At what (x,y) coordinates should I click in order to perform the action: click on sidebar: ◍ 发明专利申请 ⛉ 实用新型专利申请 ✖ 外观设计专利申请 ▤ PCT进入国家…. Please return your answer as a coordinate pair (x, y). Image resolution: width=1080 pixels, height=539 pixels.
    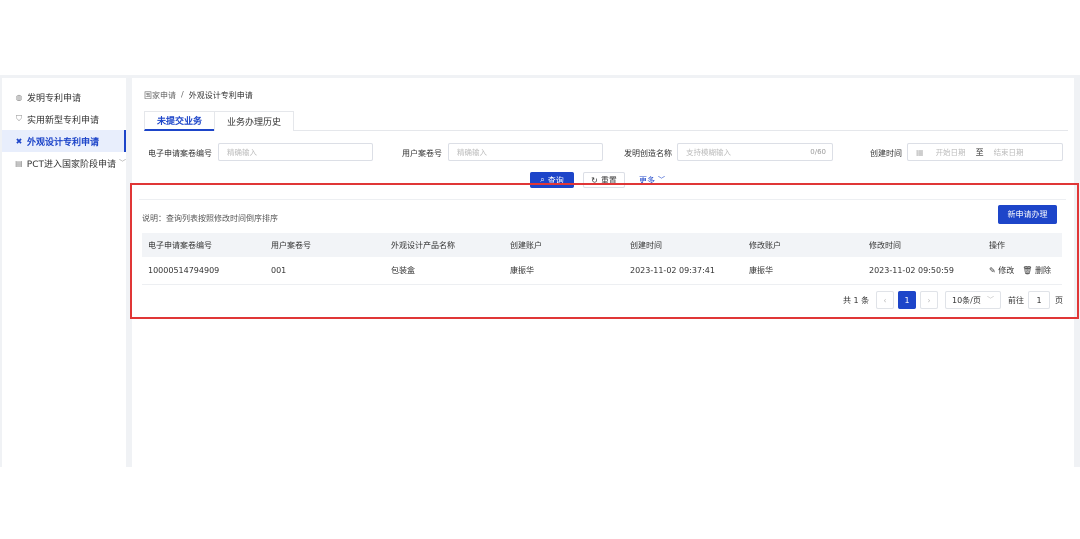
    Looking at the image, I should click on (64, 272).